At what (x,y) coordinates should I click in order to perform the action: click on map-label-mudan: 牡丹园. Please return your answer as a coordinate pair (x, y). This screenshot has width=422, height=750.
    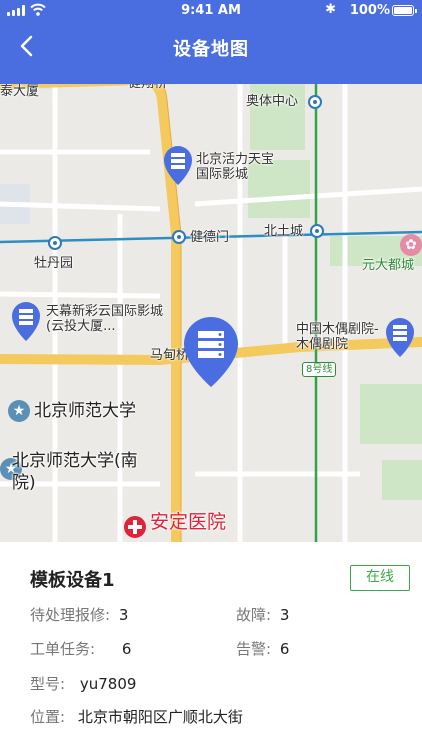
    Looking at the image, I should click on (54, 263).